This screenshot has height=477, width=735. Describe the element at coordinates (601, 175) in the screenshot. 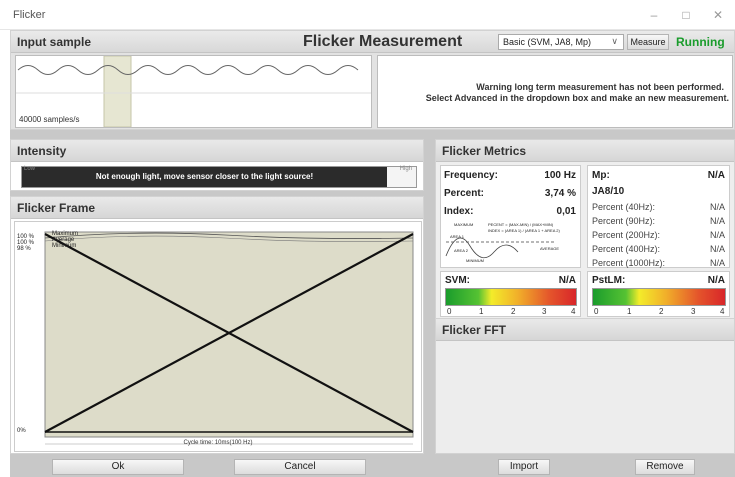

I see `mp-label: Mp:` at that location.